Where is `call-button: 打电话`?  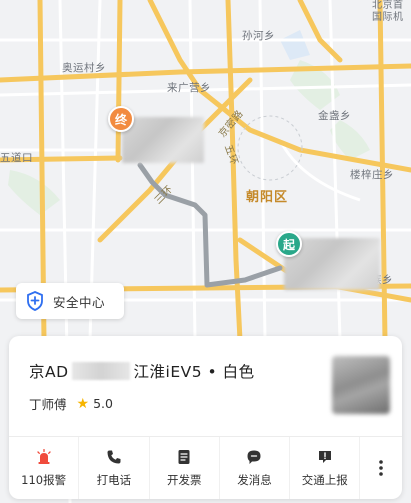 call-button: 打电话 is located at coordinates (114, 468).